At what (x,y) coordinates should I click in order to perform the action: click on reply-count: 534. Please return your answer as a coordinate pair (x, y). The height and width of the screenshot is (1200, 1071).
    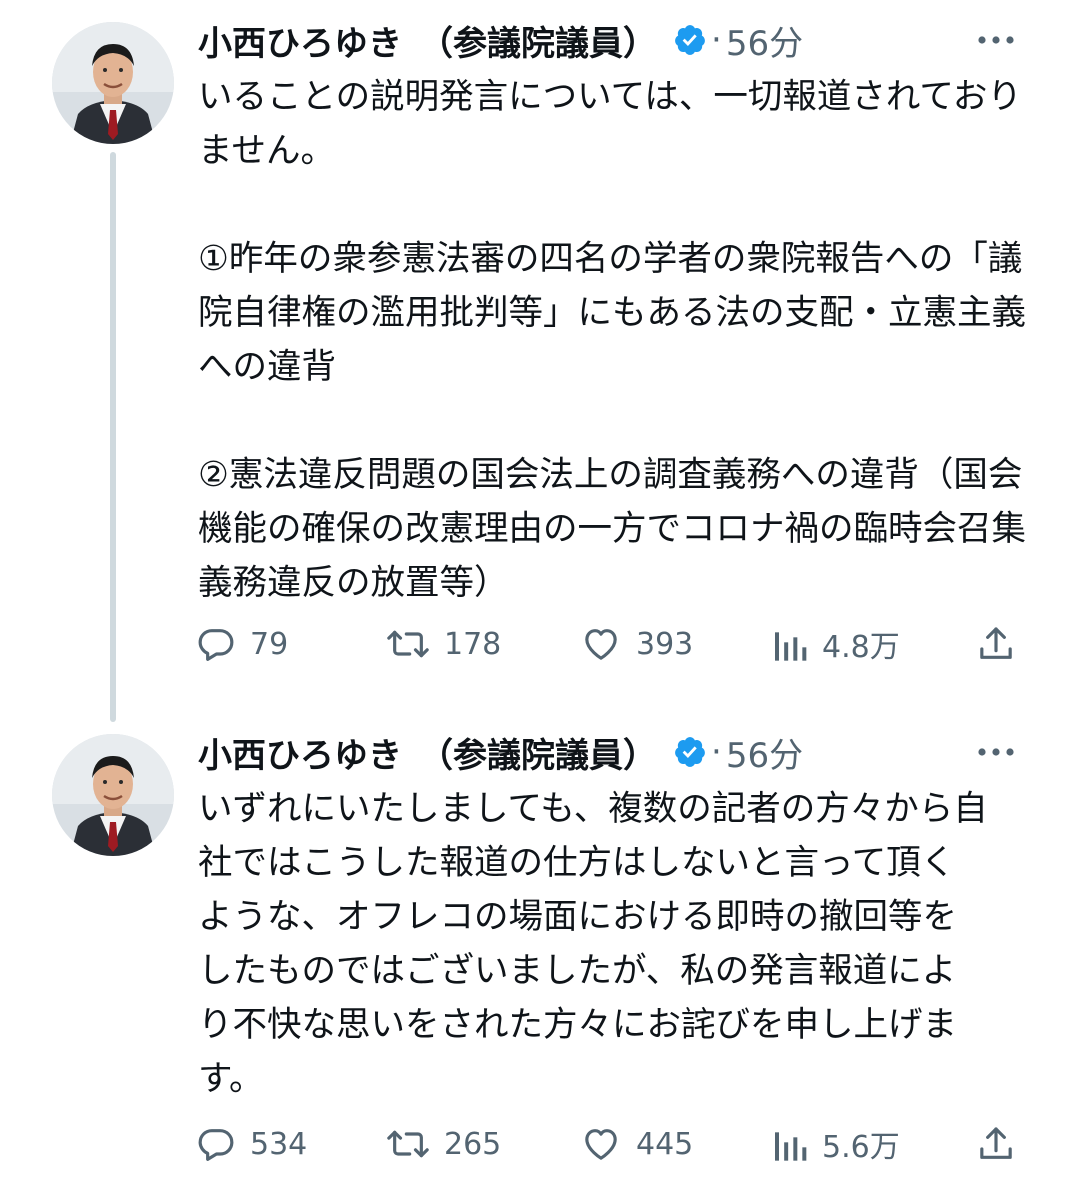
    Looking at the image, I should click on (279, 1144).